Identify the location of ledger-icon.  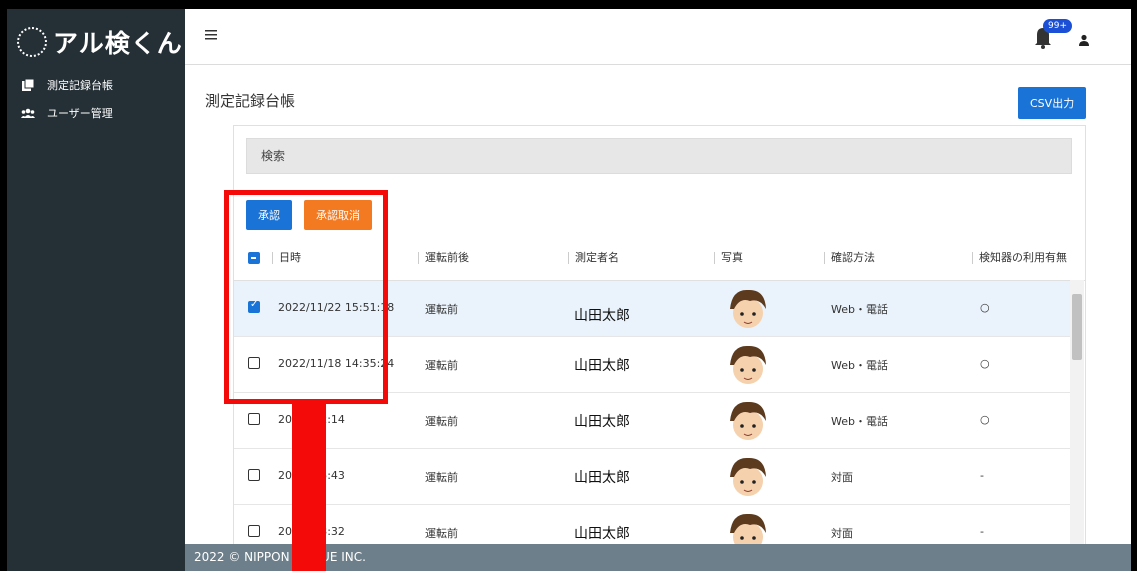
(28, 85).